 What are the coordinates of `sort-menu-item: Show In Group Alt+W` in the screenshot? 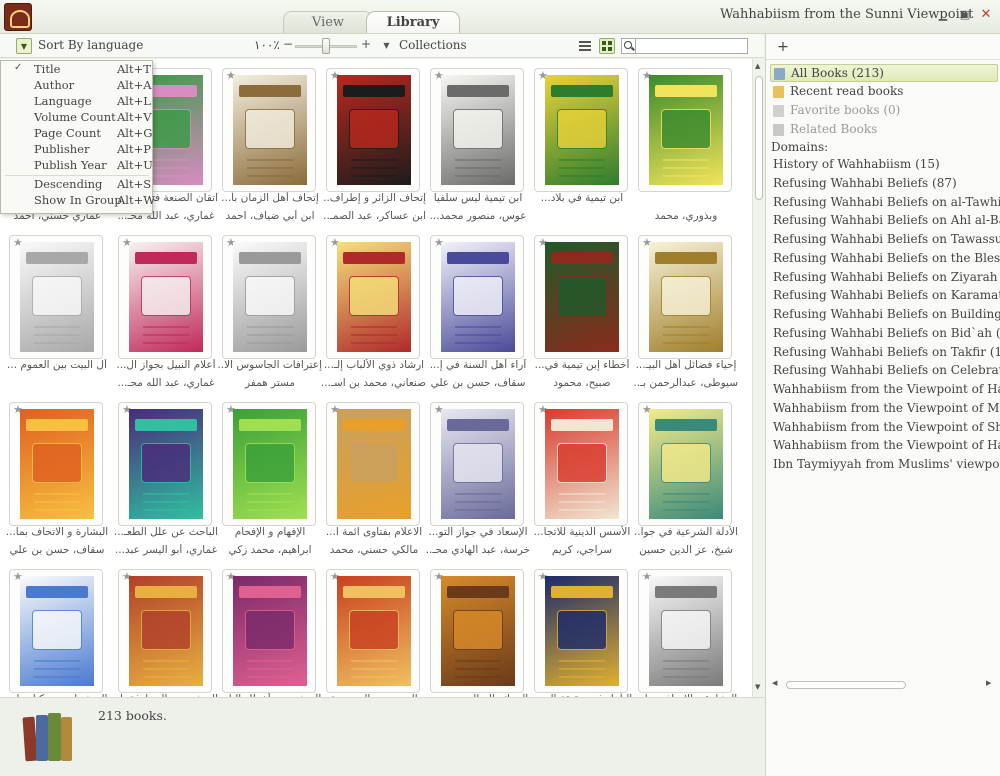 It's located at (78, 201).